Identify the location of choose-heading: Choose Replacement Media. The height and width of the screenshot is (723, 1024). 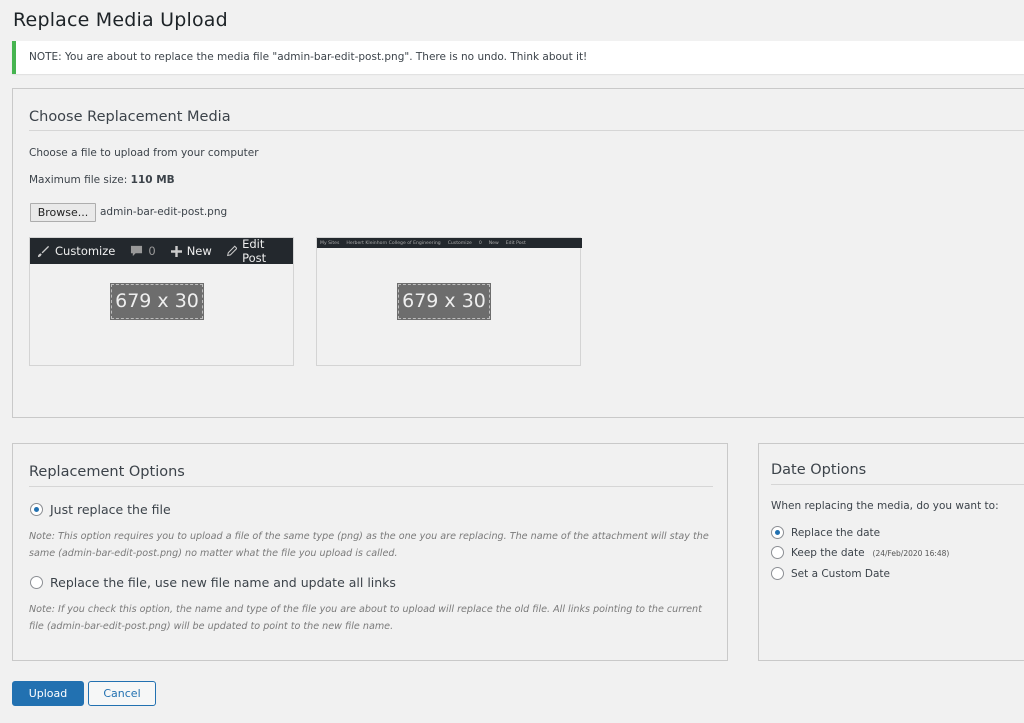
(130, 117).